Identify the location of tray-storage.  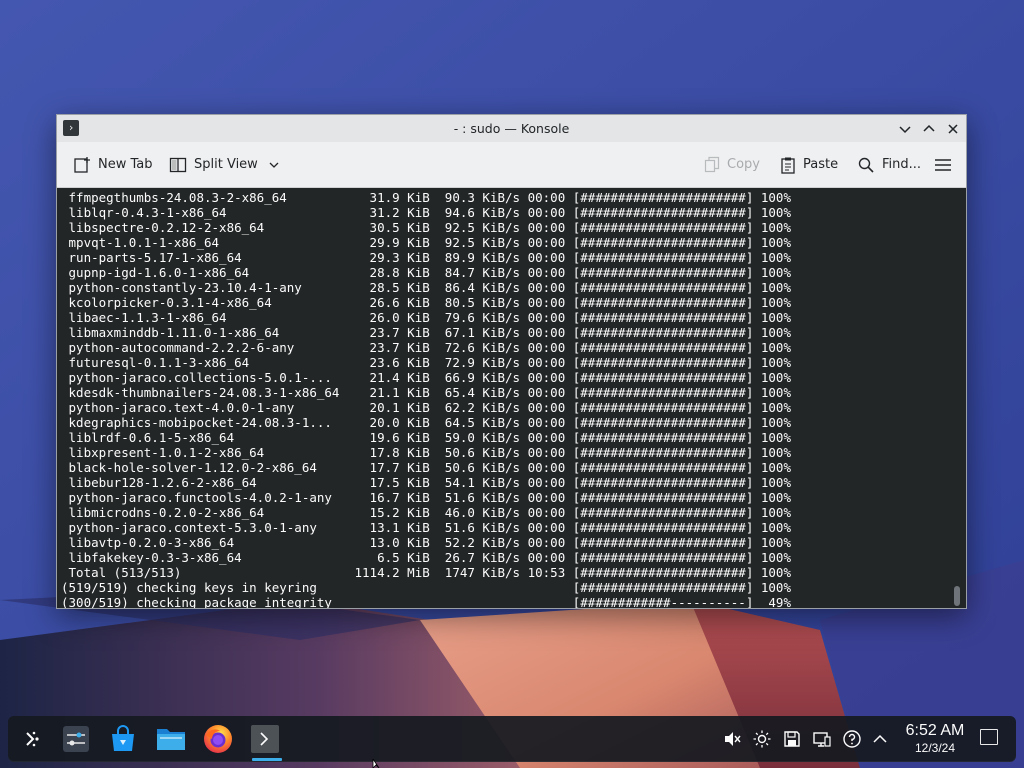
(792, 739).